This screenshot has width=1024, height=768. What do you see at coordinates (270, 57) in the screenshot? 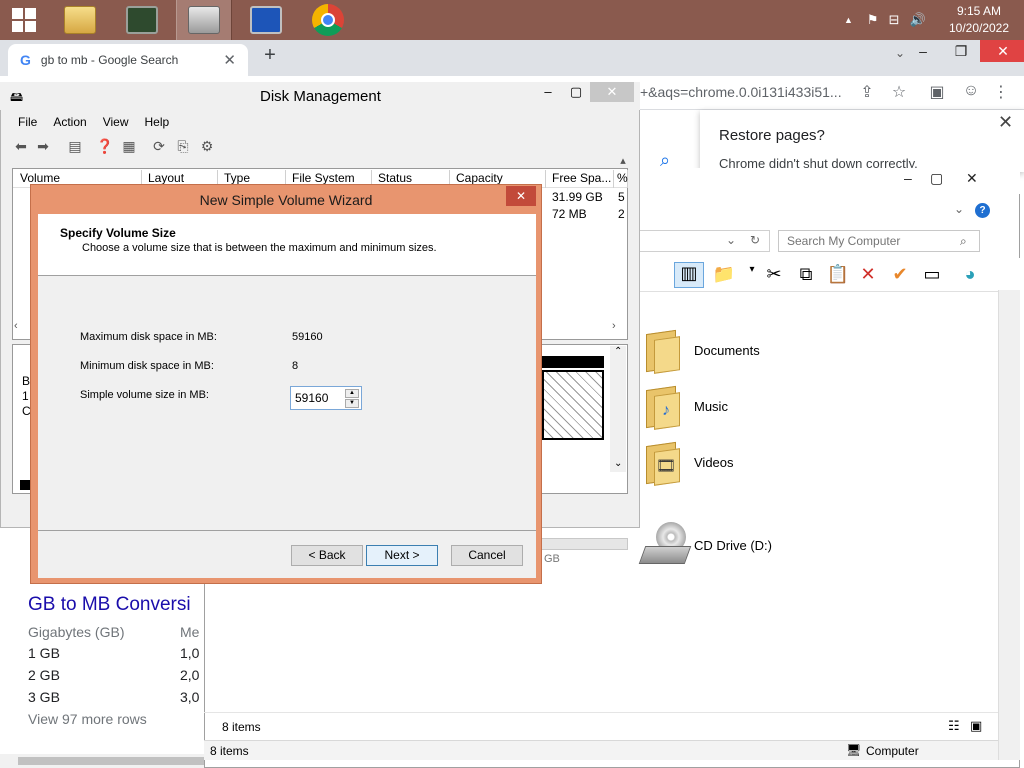
I see `new-tab-button: +` at bounding box center [270, 57].